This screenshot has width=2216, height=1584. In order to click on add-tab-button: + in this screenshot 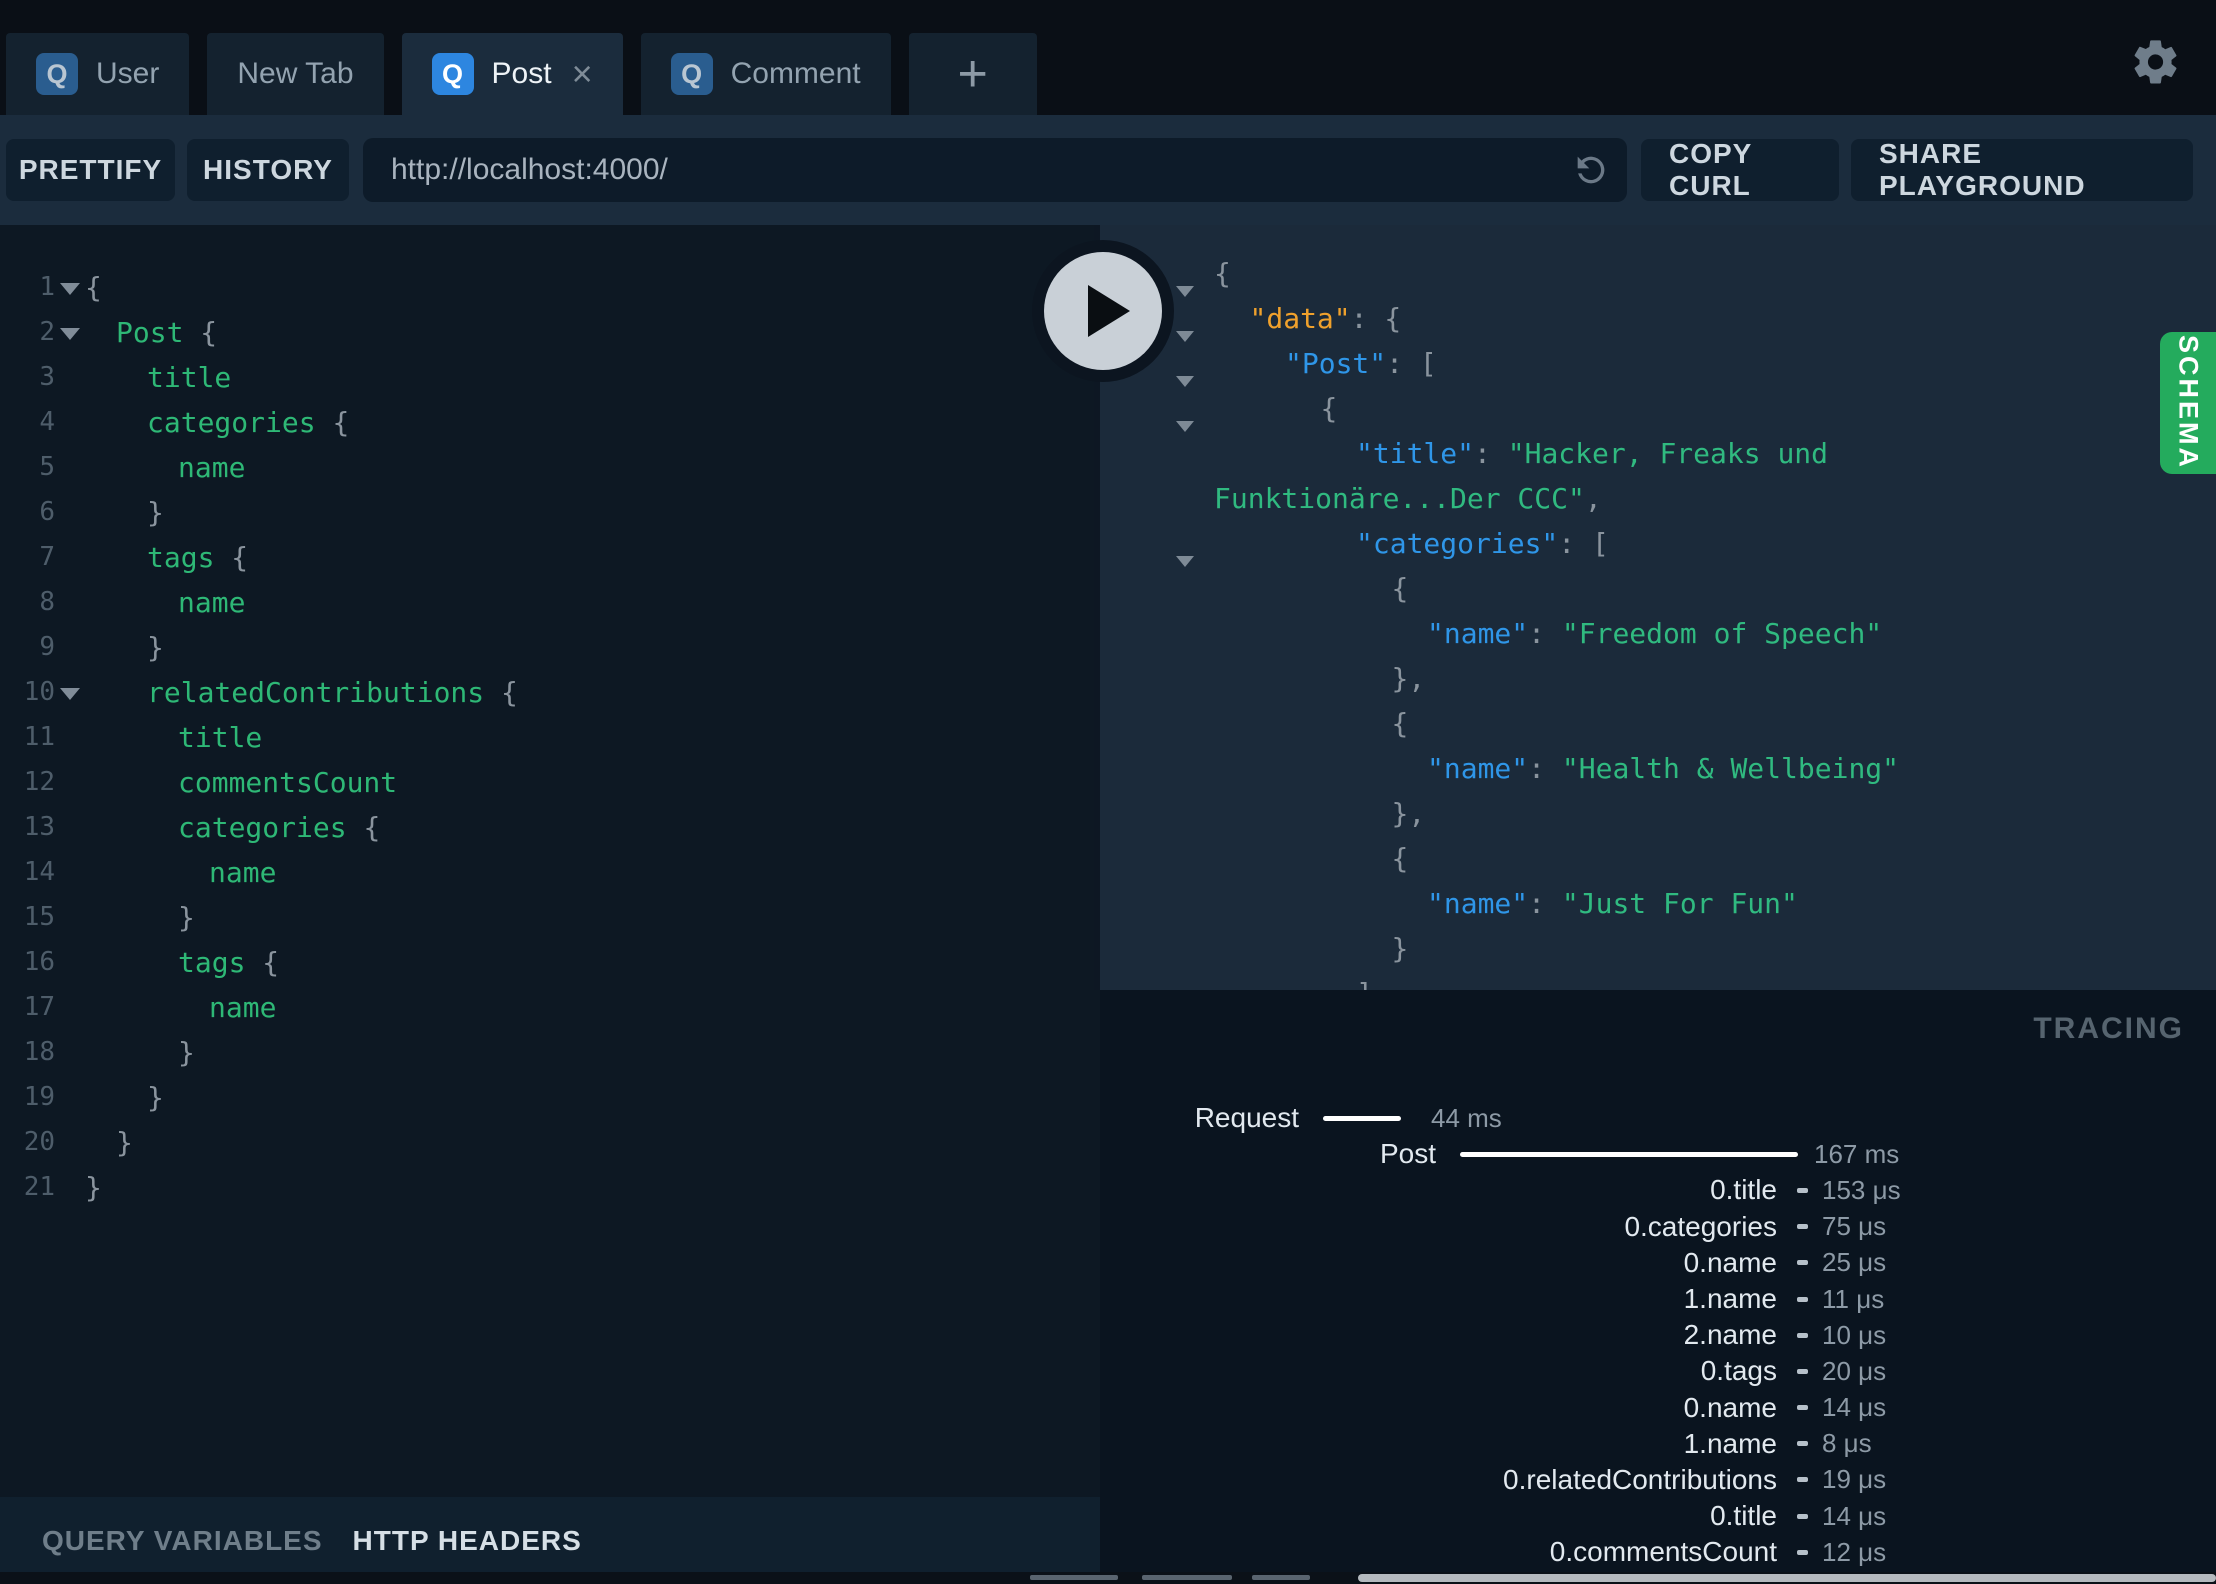, I will do `click(972, 74)`.